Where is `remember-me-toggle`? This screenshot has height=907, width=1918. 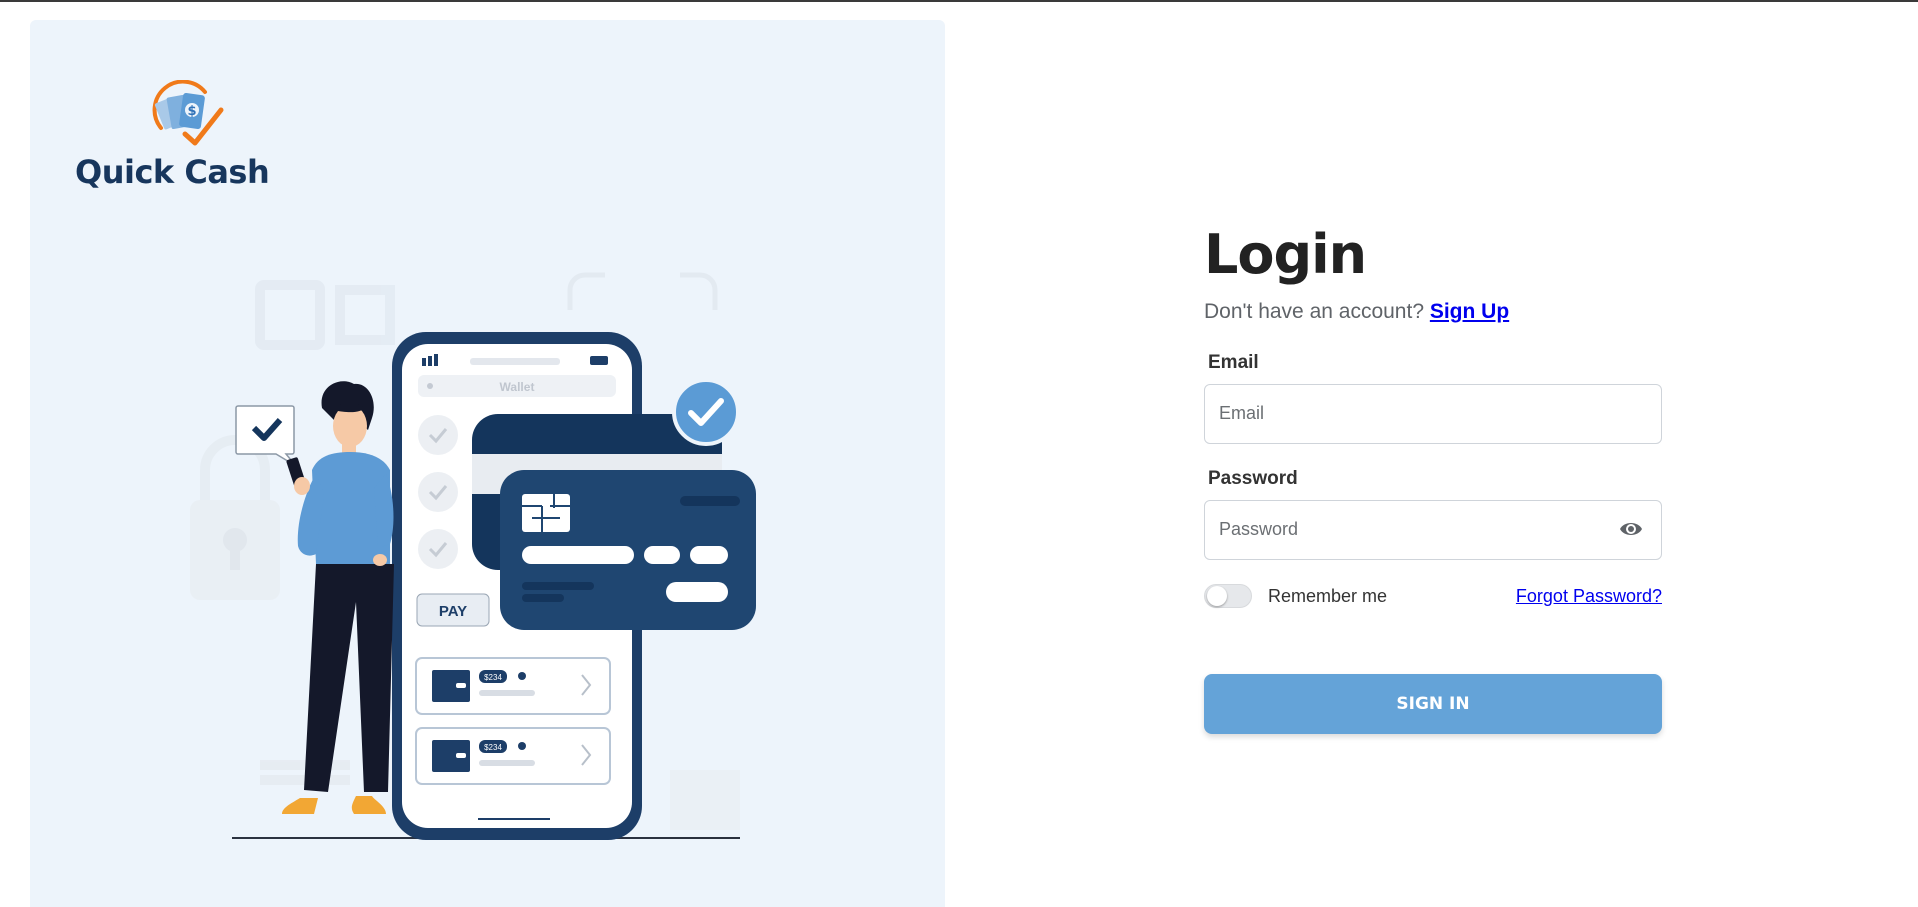
remember-me-toggle is located at coordinates (1228, 596).